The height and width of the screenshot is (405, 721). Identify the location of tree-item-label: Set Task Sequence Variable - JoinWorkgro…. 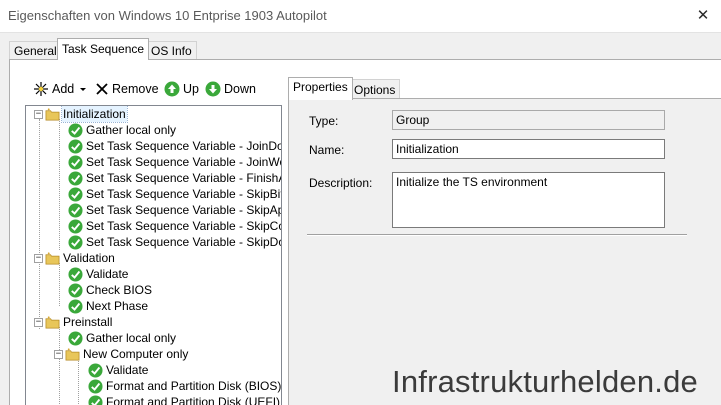
(183, 162).